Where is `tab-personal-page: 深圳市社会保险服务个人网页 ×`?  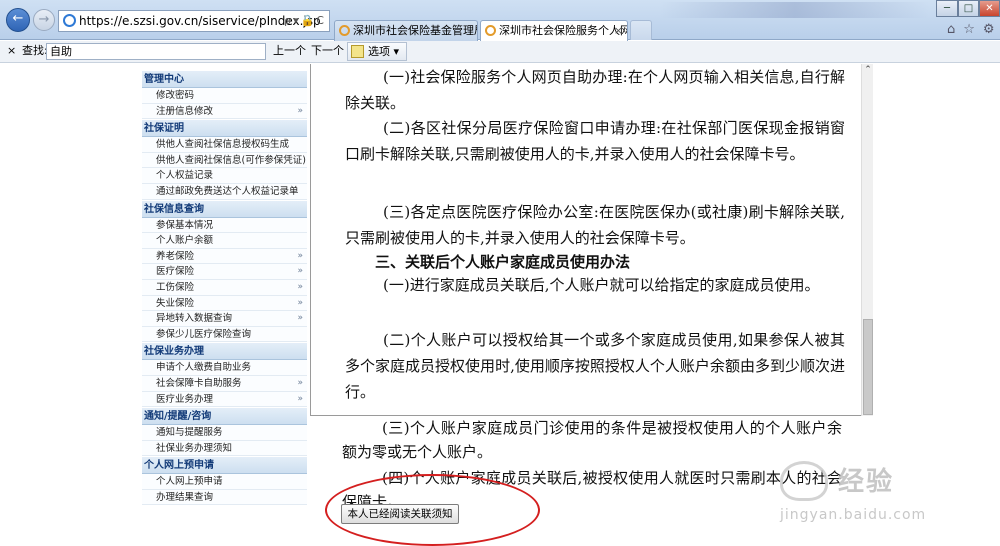
tab-personal-page: 深圳市社会保险服务个人网页 × is located at coordinates (554, 31).